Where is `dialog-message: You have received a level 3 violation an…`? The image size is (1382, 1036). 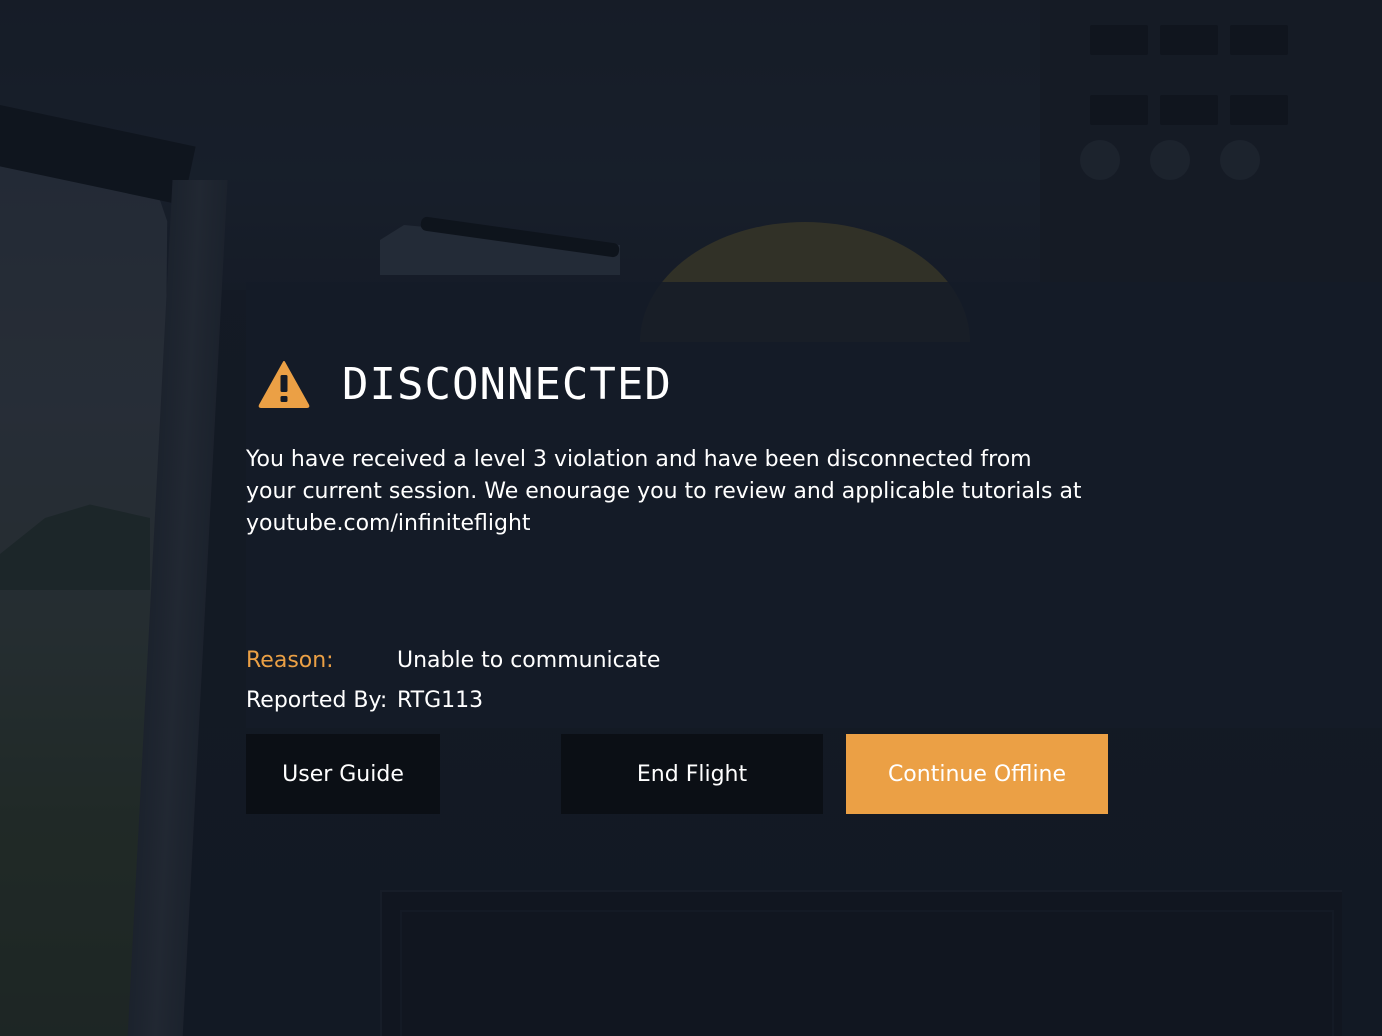 dialog-message: You have received a level 3 violation an… is located at coordinates (664, 491).